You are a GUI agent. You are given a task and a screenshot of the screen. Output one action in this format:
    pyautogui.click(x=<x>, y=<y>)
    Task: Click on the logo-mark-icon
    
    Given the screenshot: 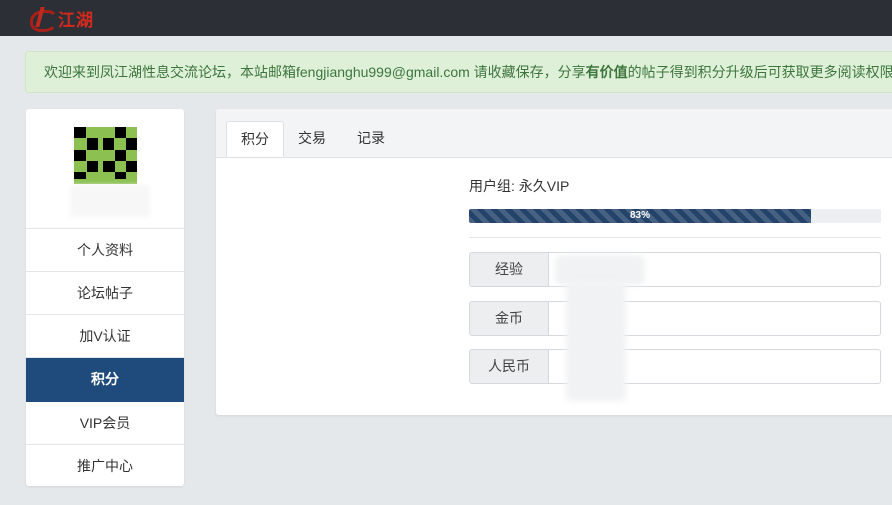 What is the action you would take?
    pyautogui.click(x=45, y=19)
    